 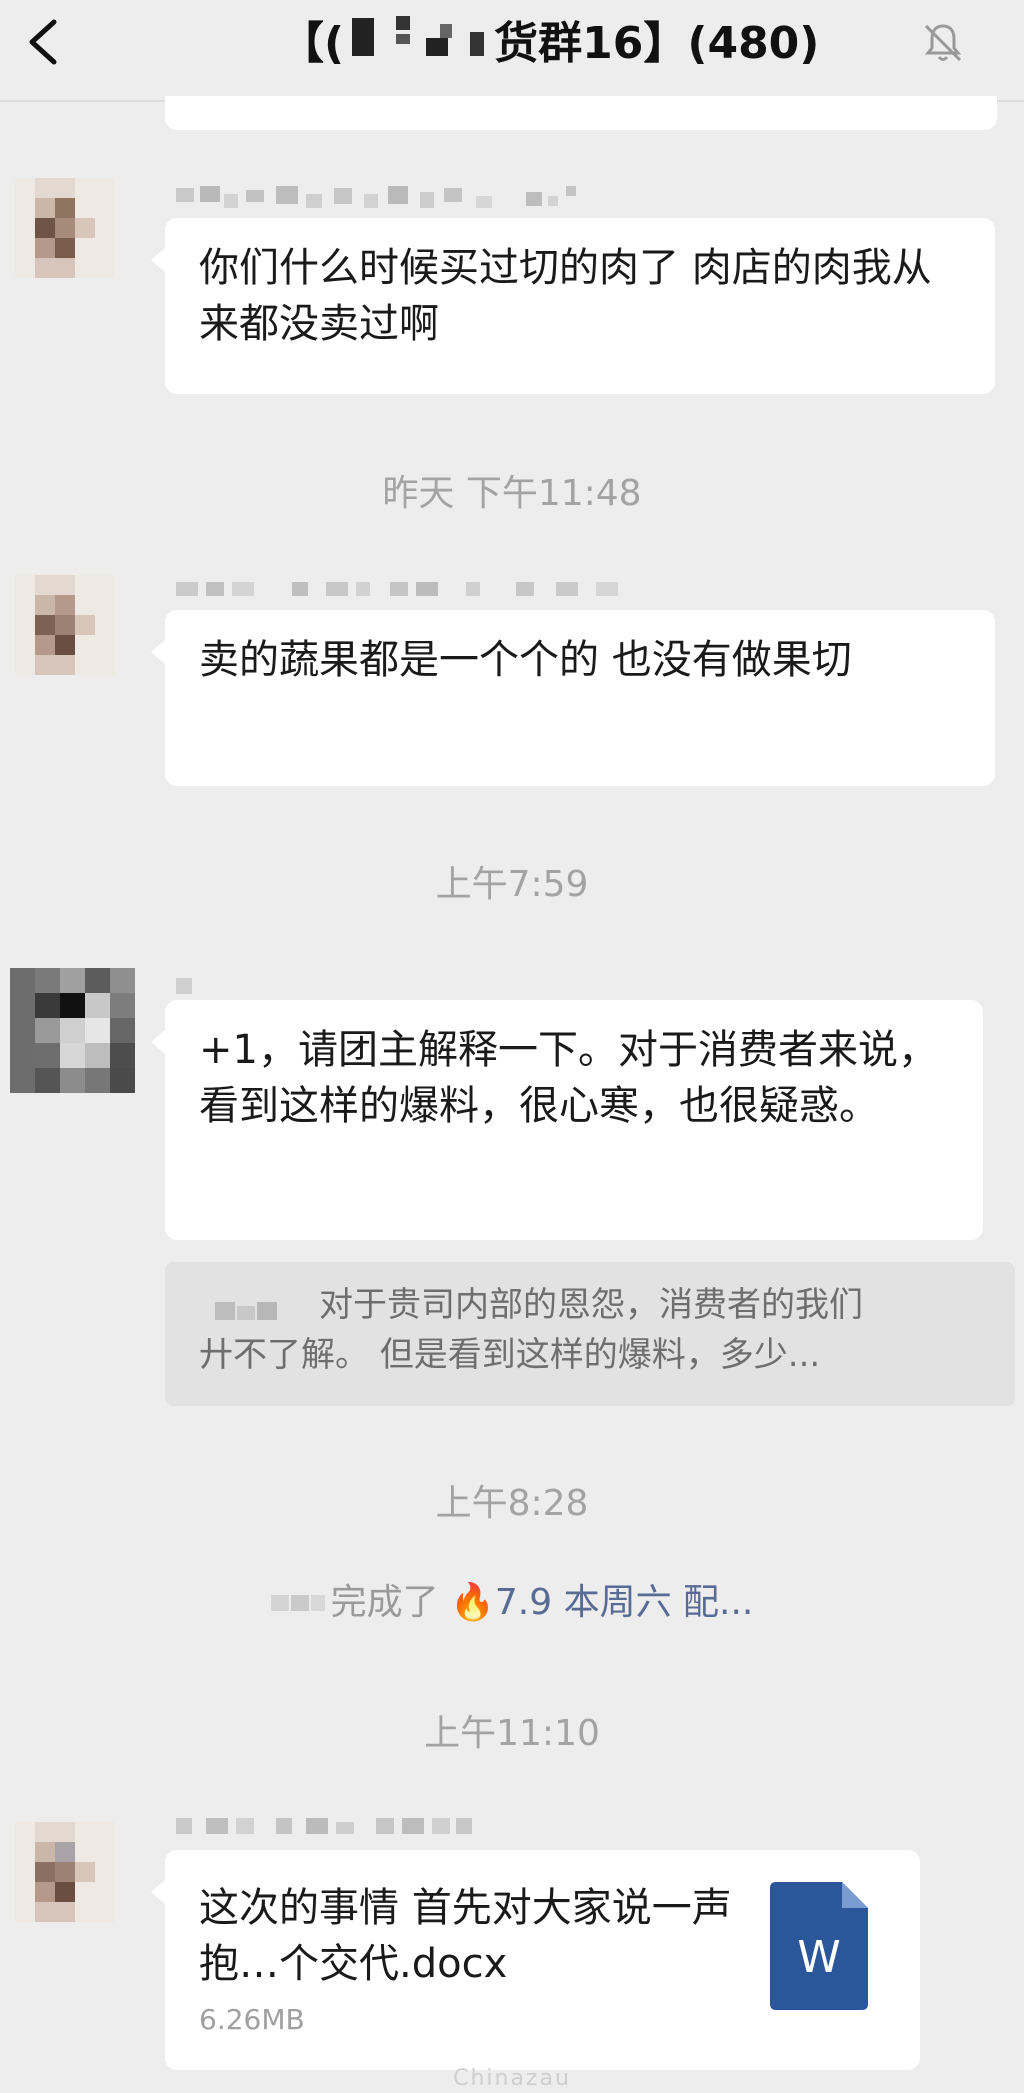 I want to click on chat-header: 【( 货群16】(480), so click(x=512, y=51).